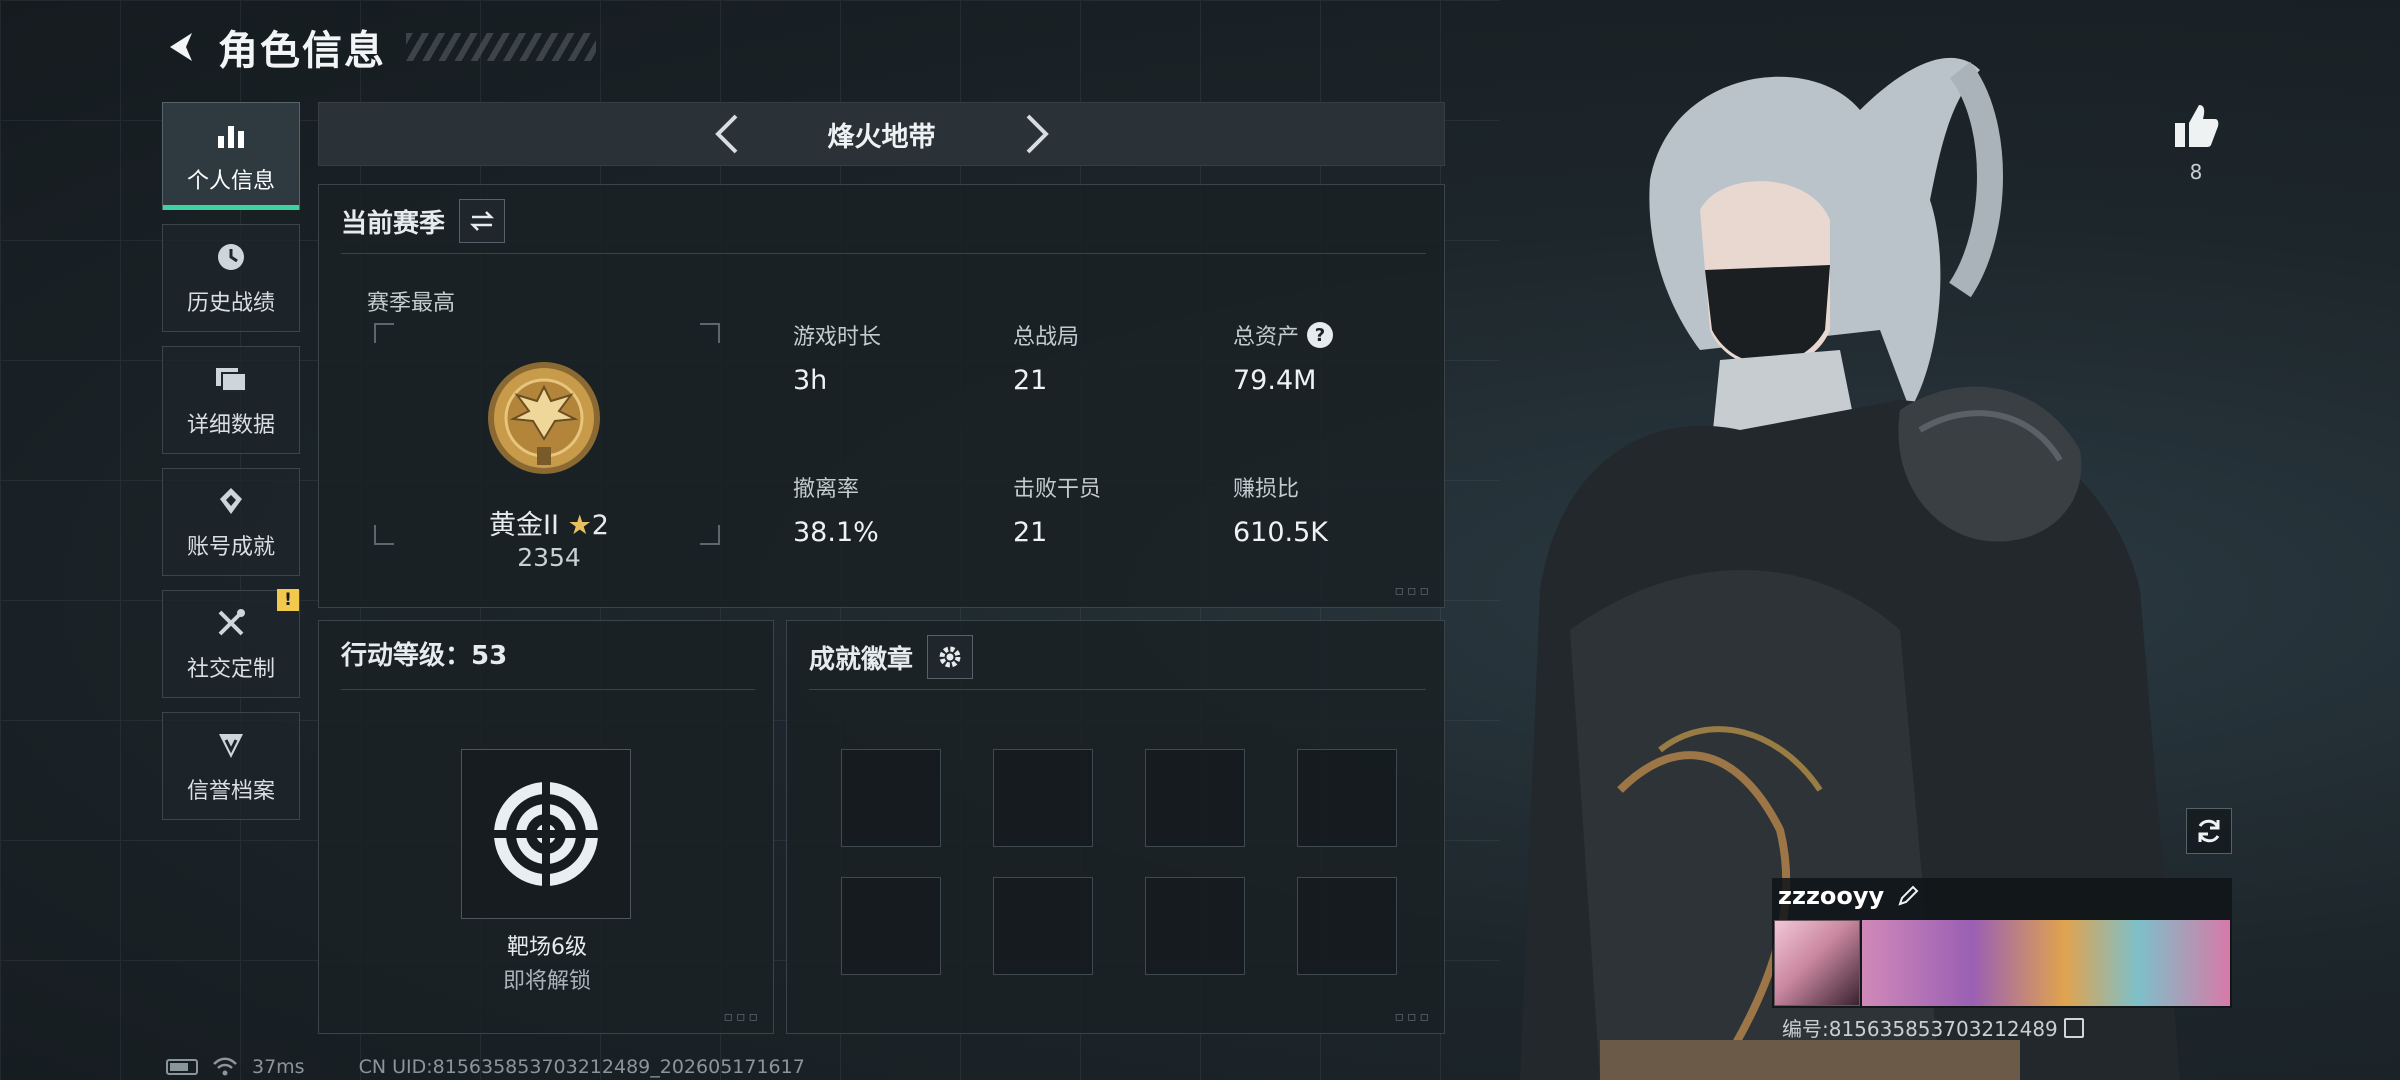 The image size is (2400, 1080). What do you see at coordinates (230, 669) in the screenshot?
I see `sidebar-item-label: 社交定制` at bounding box center [230, 669].